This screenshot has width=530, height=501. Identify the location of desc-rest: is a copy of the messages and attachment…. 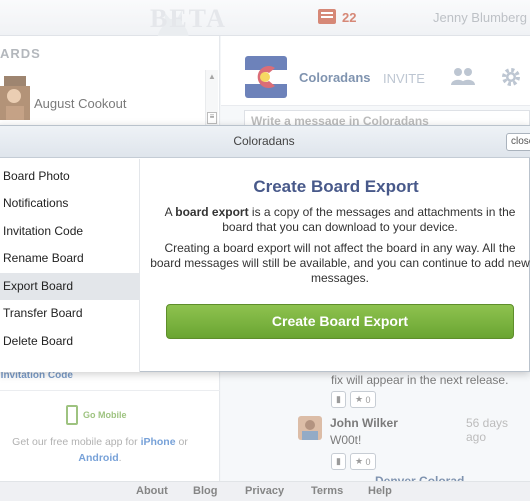
(369, 219).